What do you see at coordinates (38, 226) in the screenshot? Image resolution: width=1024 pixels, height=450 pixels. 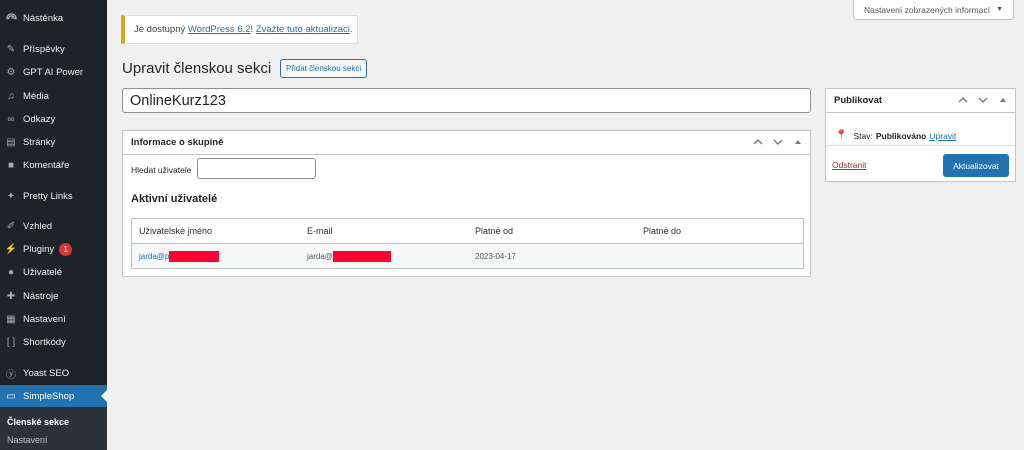 I see `sidebar-item-label: Vzhled` at bounding box center [38, 226].